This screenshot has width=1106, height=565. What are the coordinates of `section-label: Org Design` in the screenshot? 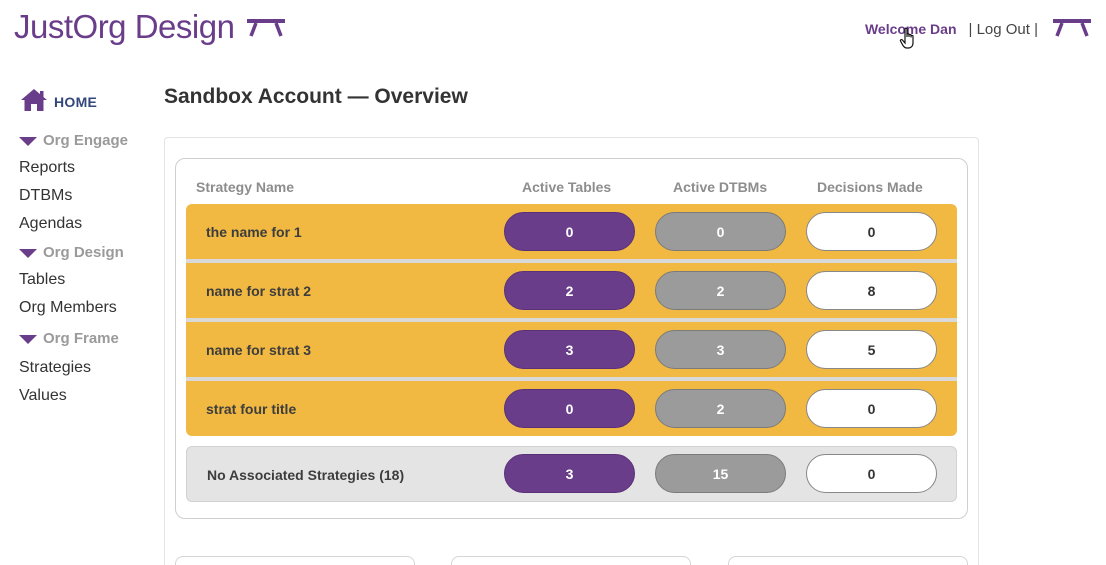 It's located at (83, 252).